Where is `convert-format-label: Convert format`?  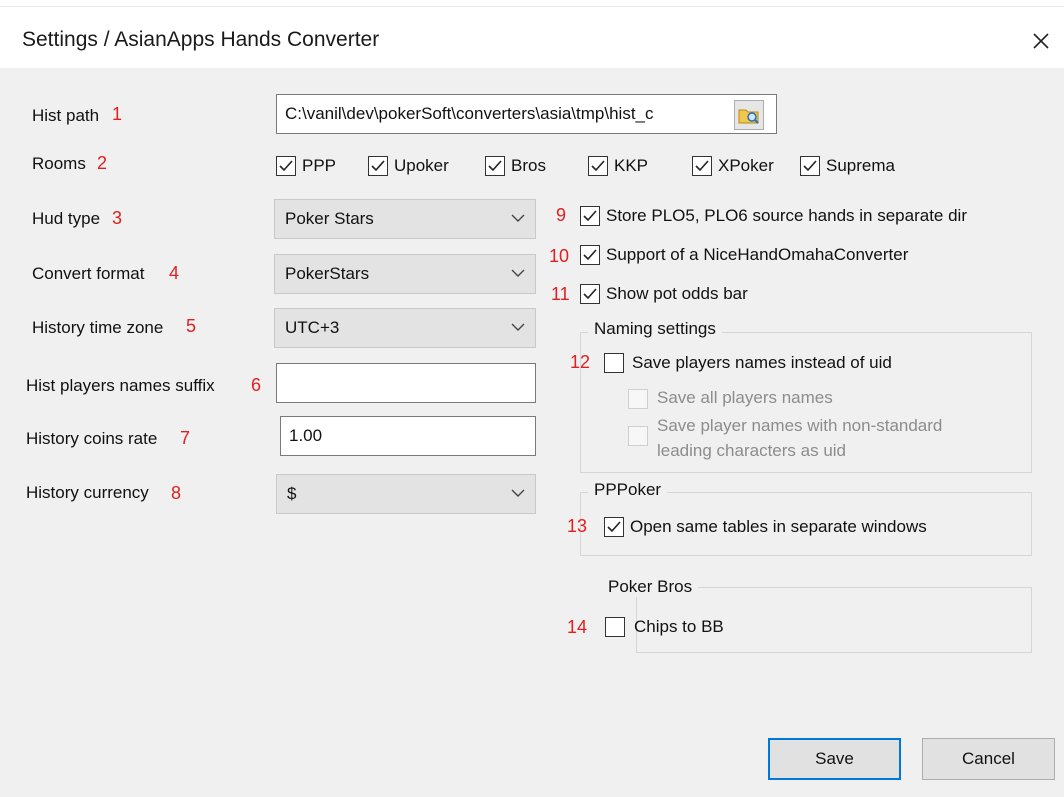
convert-format-label: Convert format is located at coordinates (88, 273).